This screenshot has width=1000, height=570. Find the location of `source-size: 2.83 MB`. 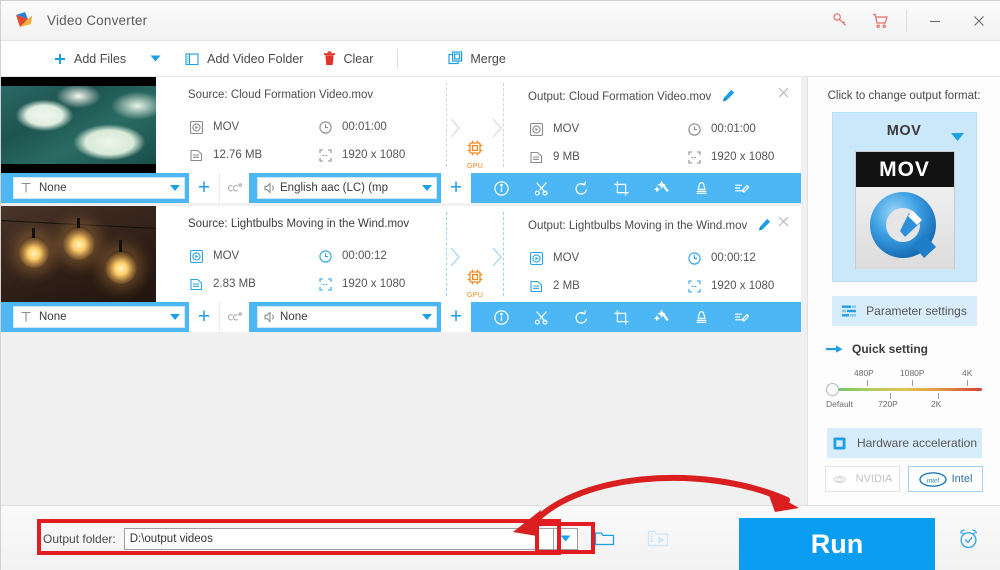

source-size: 2.83 MB is located at coordinates (234, 284).